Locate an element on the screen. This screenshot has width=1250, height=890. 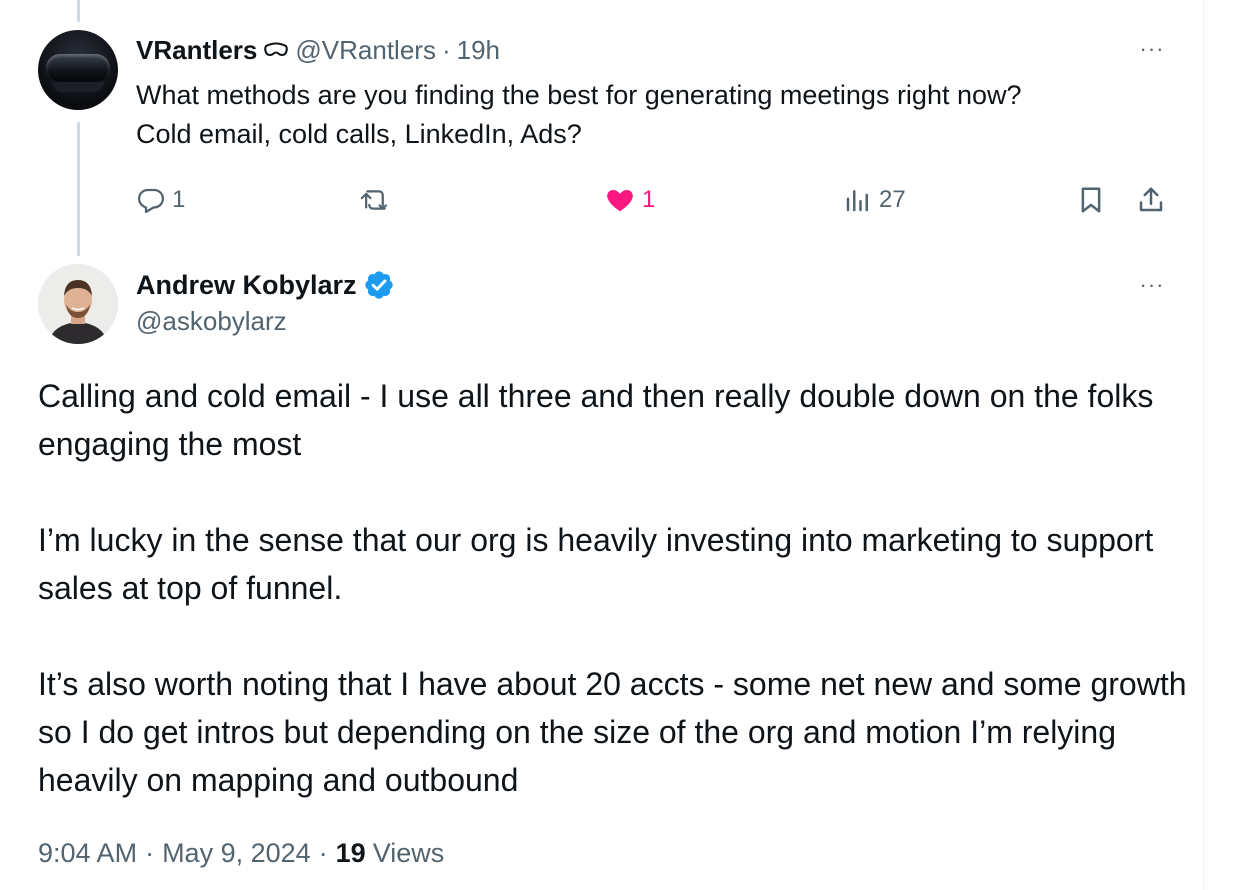
share-button is located at coordinates (1151, 200).